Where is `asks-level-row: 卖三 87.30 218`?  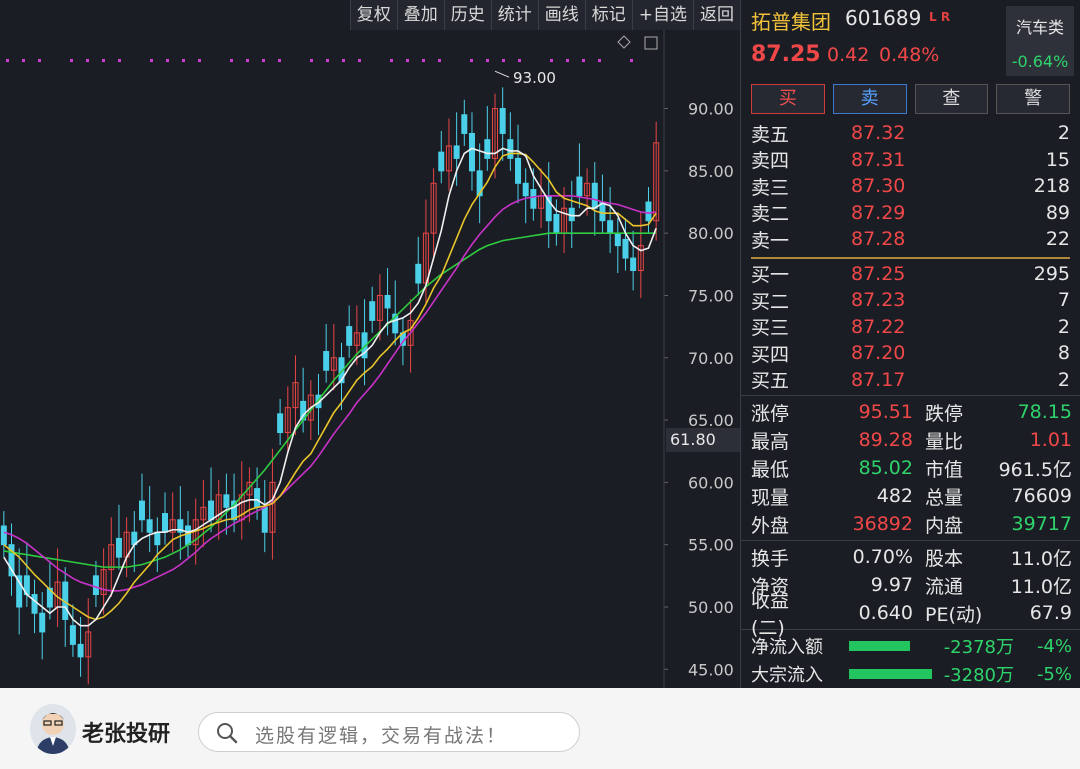
asks-level-row: 卖三 87.30 218 is located at coordinates (910, 186).